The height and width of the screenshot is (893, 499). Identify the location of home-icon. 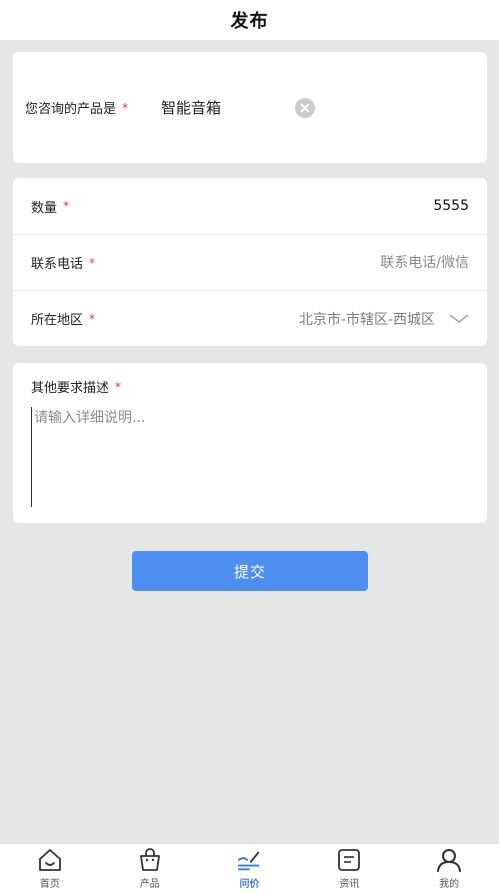
(50, 860).